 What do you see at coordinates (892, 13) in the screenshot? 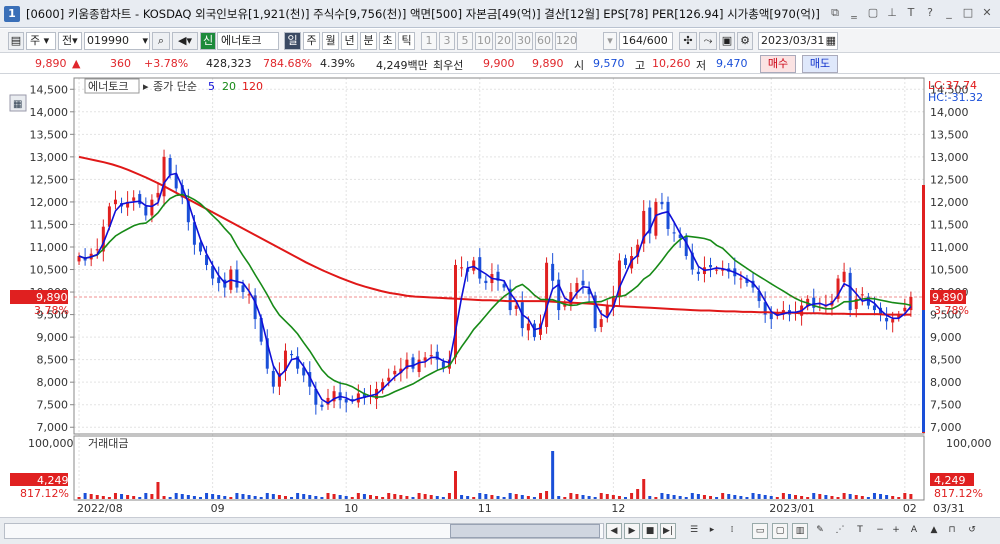
I see `pin-icon: ⊥` at bounding box center [892, 13].